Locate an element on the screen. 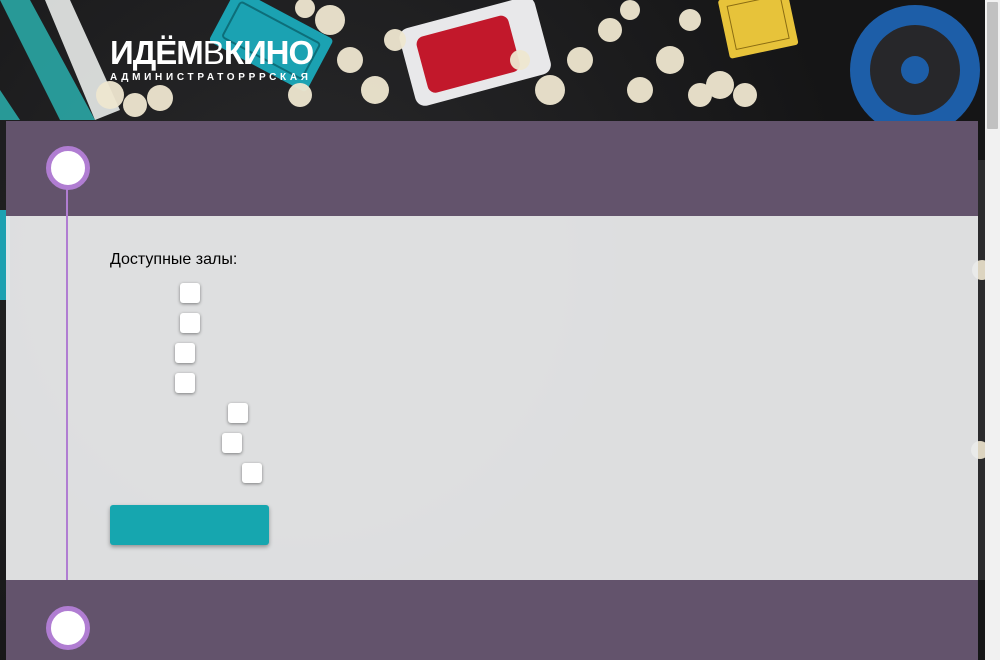 The width and height of the screenshot is (1000, 660). site-header: ИДЁМВКИНО АДМИНИСТРАТОРРРСКАЯ is located at coordinates (212, 59).